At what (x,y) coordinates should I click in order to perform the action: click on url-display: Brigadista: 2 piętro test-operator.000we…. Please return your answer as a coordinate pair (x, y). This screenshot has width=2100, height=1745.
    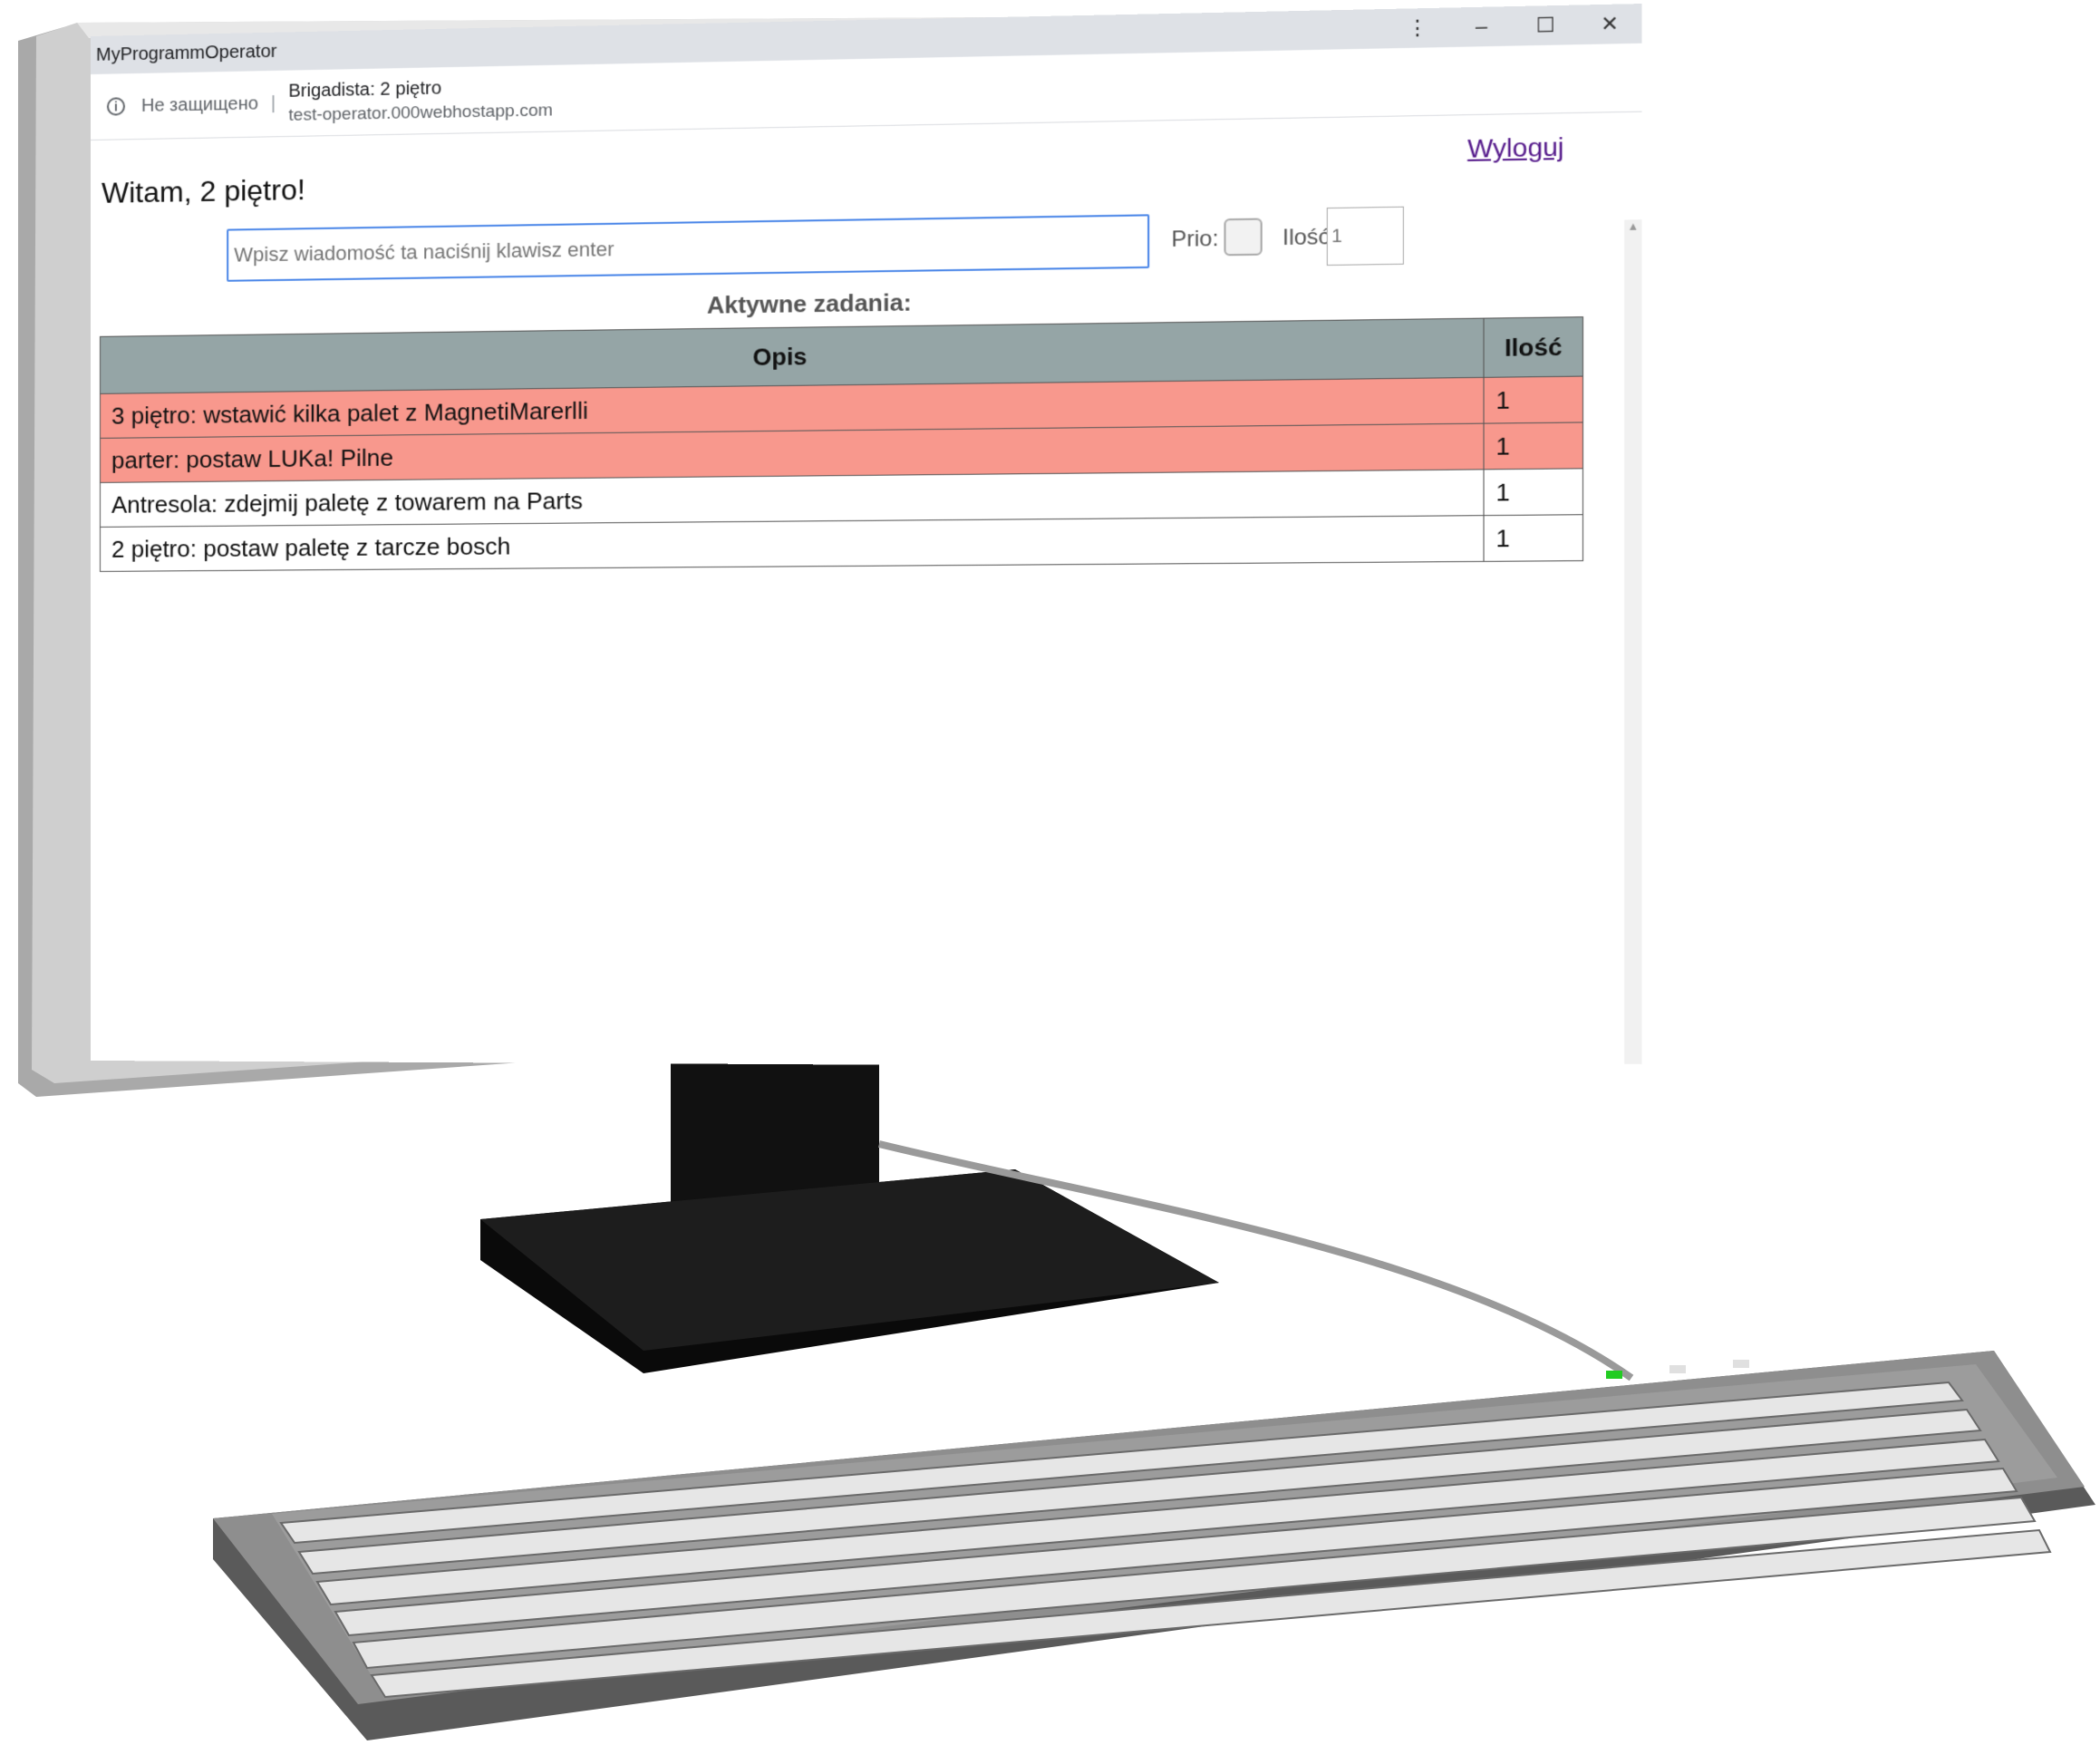
    Looking at the image, I should click on (420, 100).